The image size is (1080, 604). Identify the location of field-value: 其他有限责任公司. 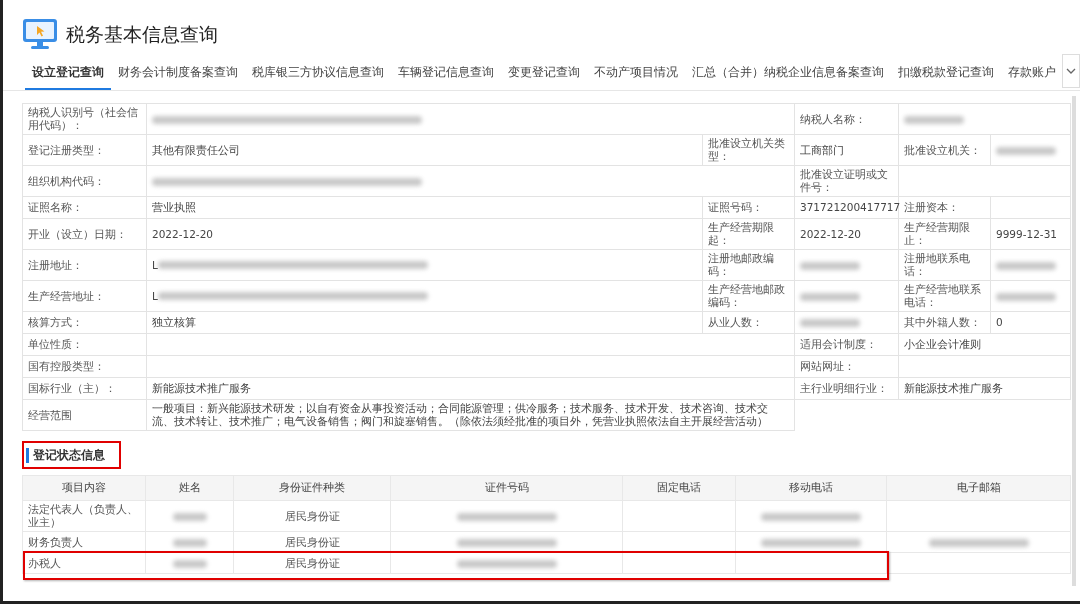
(196, 149).